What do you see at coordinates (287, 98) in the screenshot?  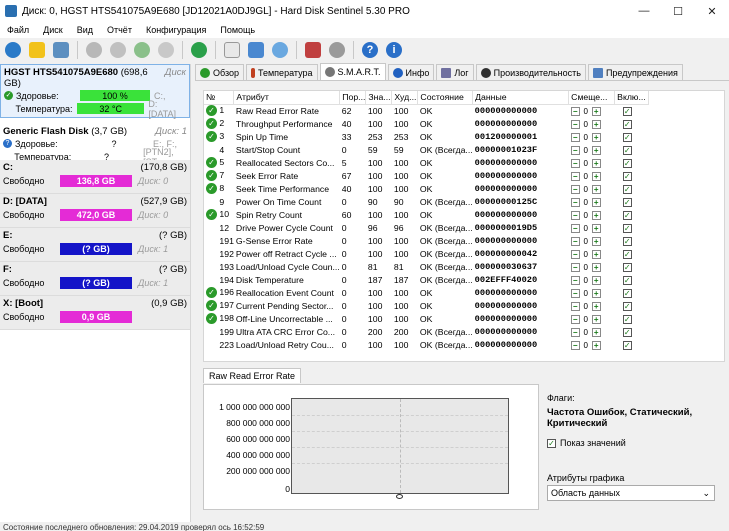 I see `col-attribute: Атрибут` at bounding box center [287, 98].